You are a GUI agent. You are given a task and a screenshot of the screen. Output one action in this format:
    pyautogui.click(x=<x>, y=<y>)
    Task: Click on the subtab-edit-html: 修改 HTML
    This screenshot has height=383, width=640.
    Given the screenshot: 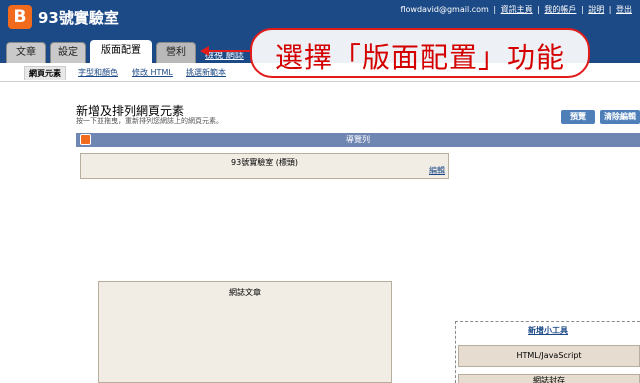 What is the action you would take?
    pyautogui.click(x=152, y=73)
    